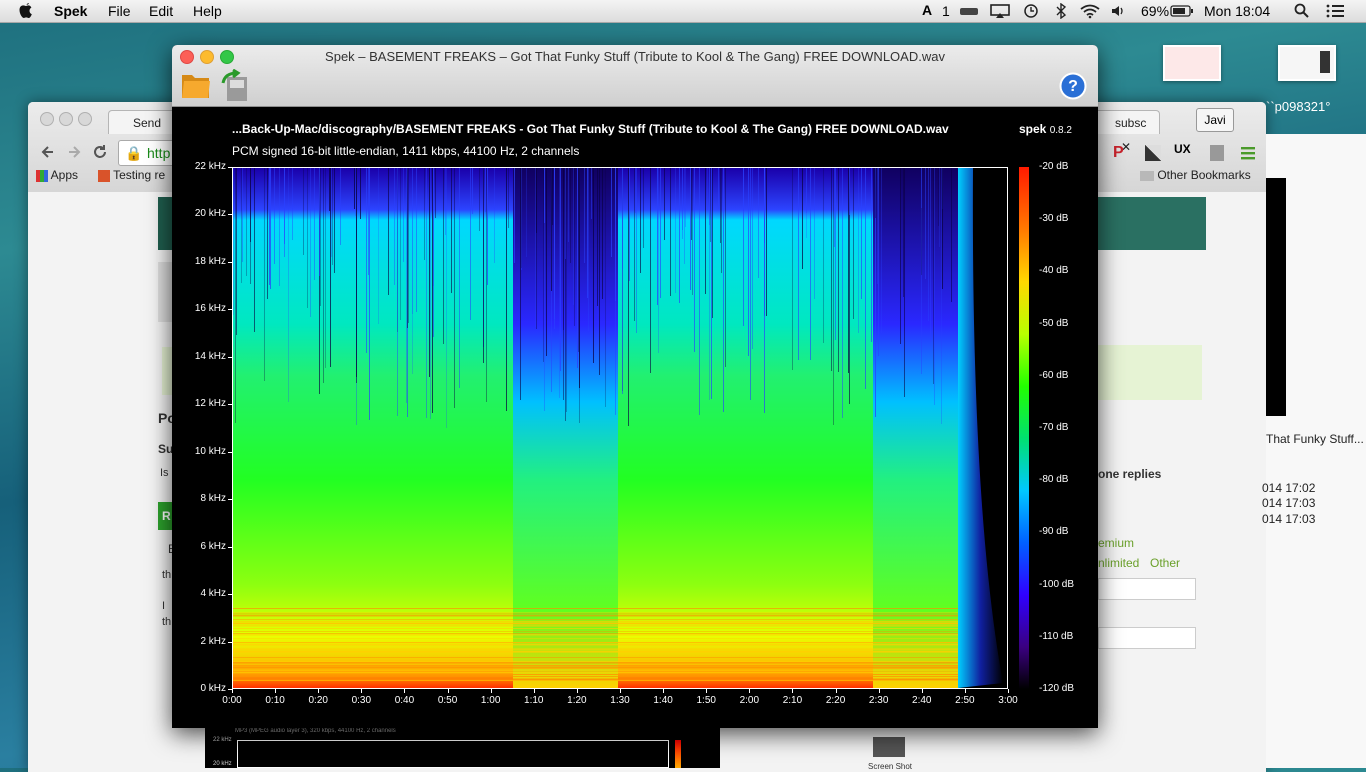 The image size is (1366, 772). I want to click on browser-minimize-button, so click(66, 119).